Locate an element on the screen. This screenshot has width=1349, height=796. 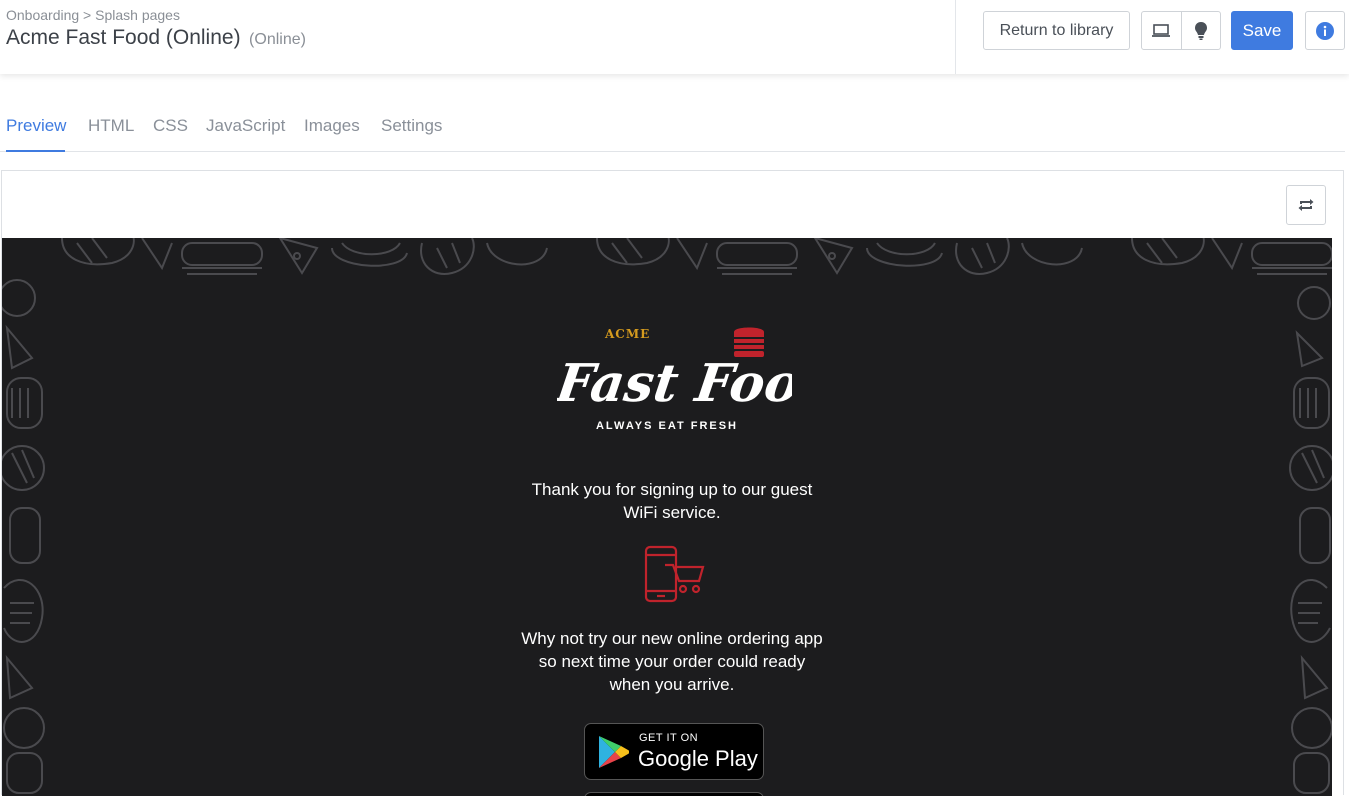
rotate-preview-button is located at coordinates (1306, 205).